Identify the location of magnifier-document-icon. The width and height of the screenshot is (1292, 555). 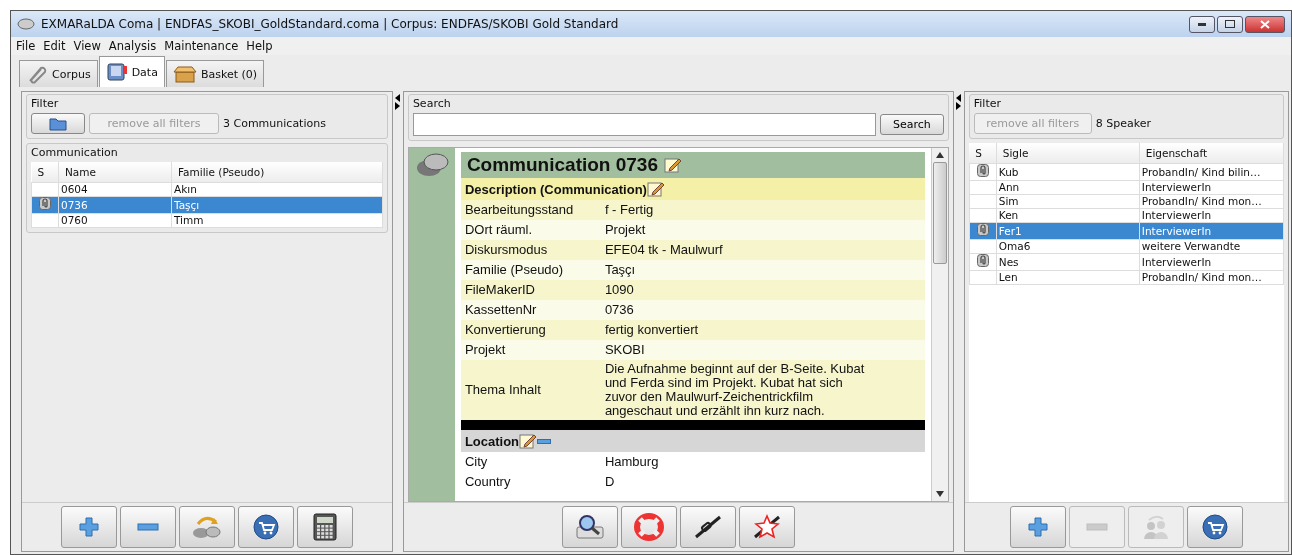
(589, 527).